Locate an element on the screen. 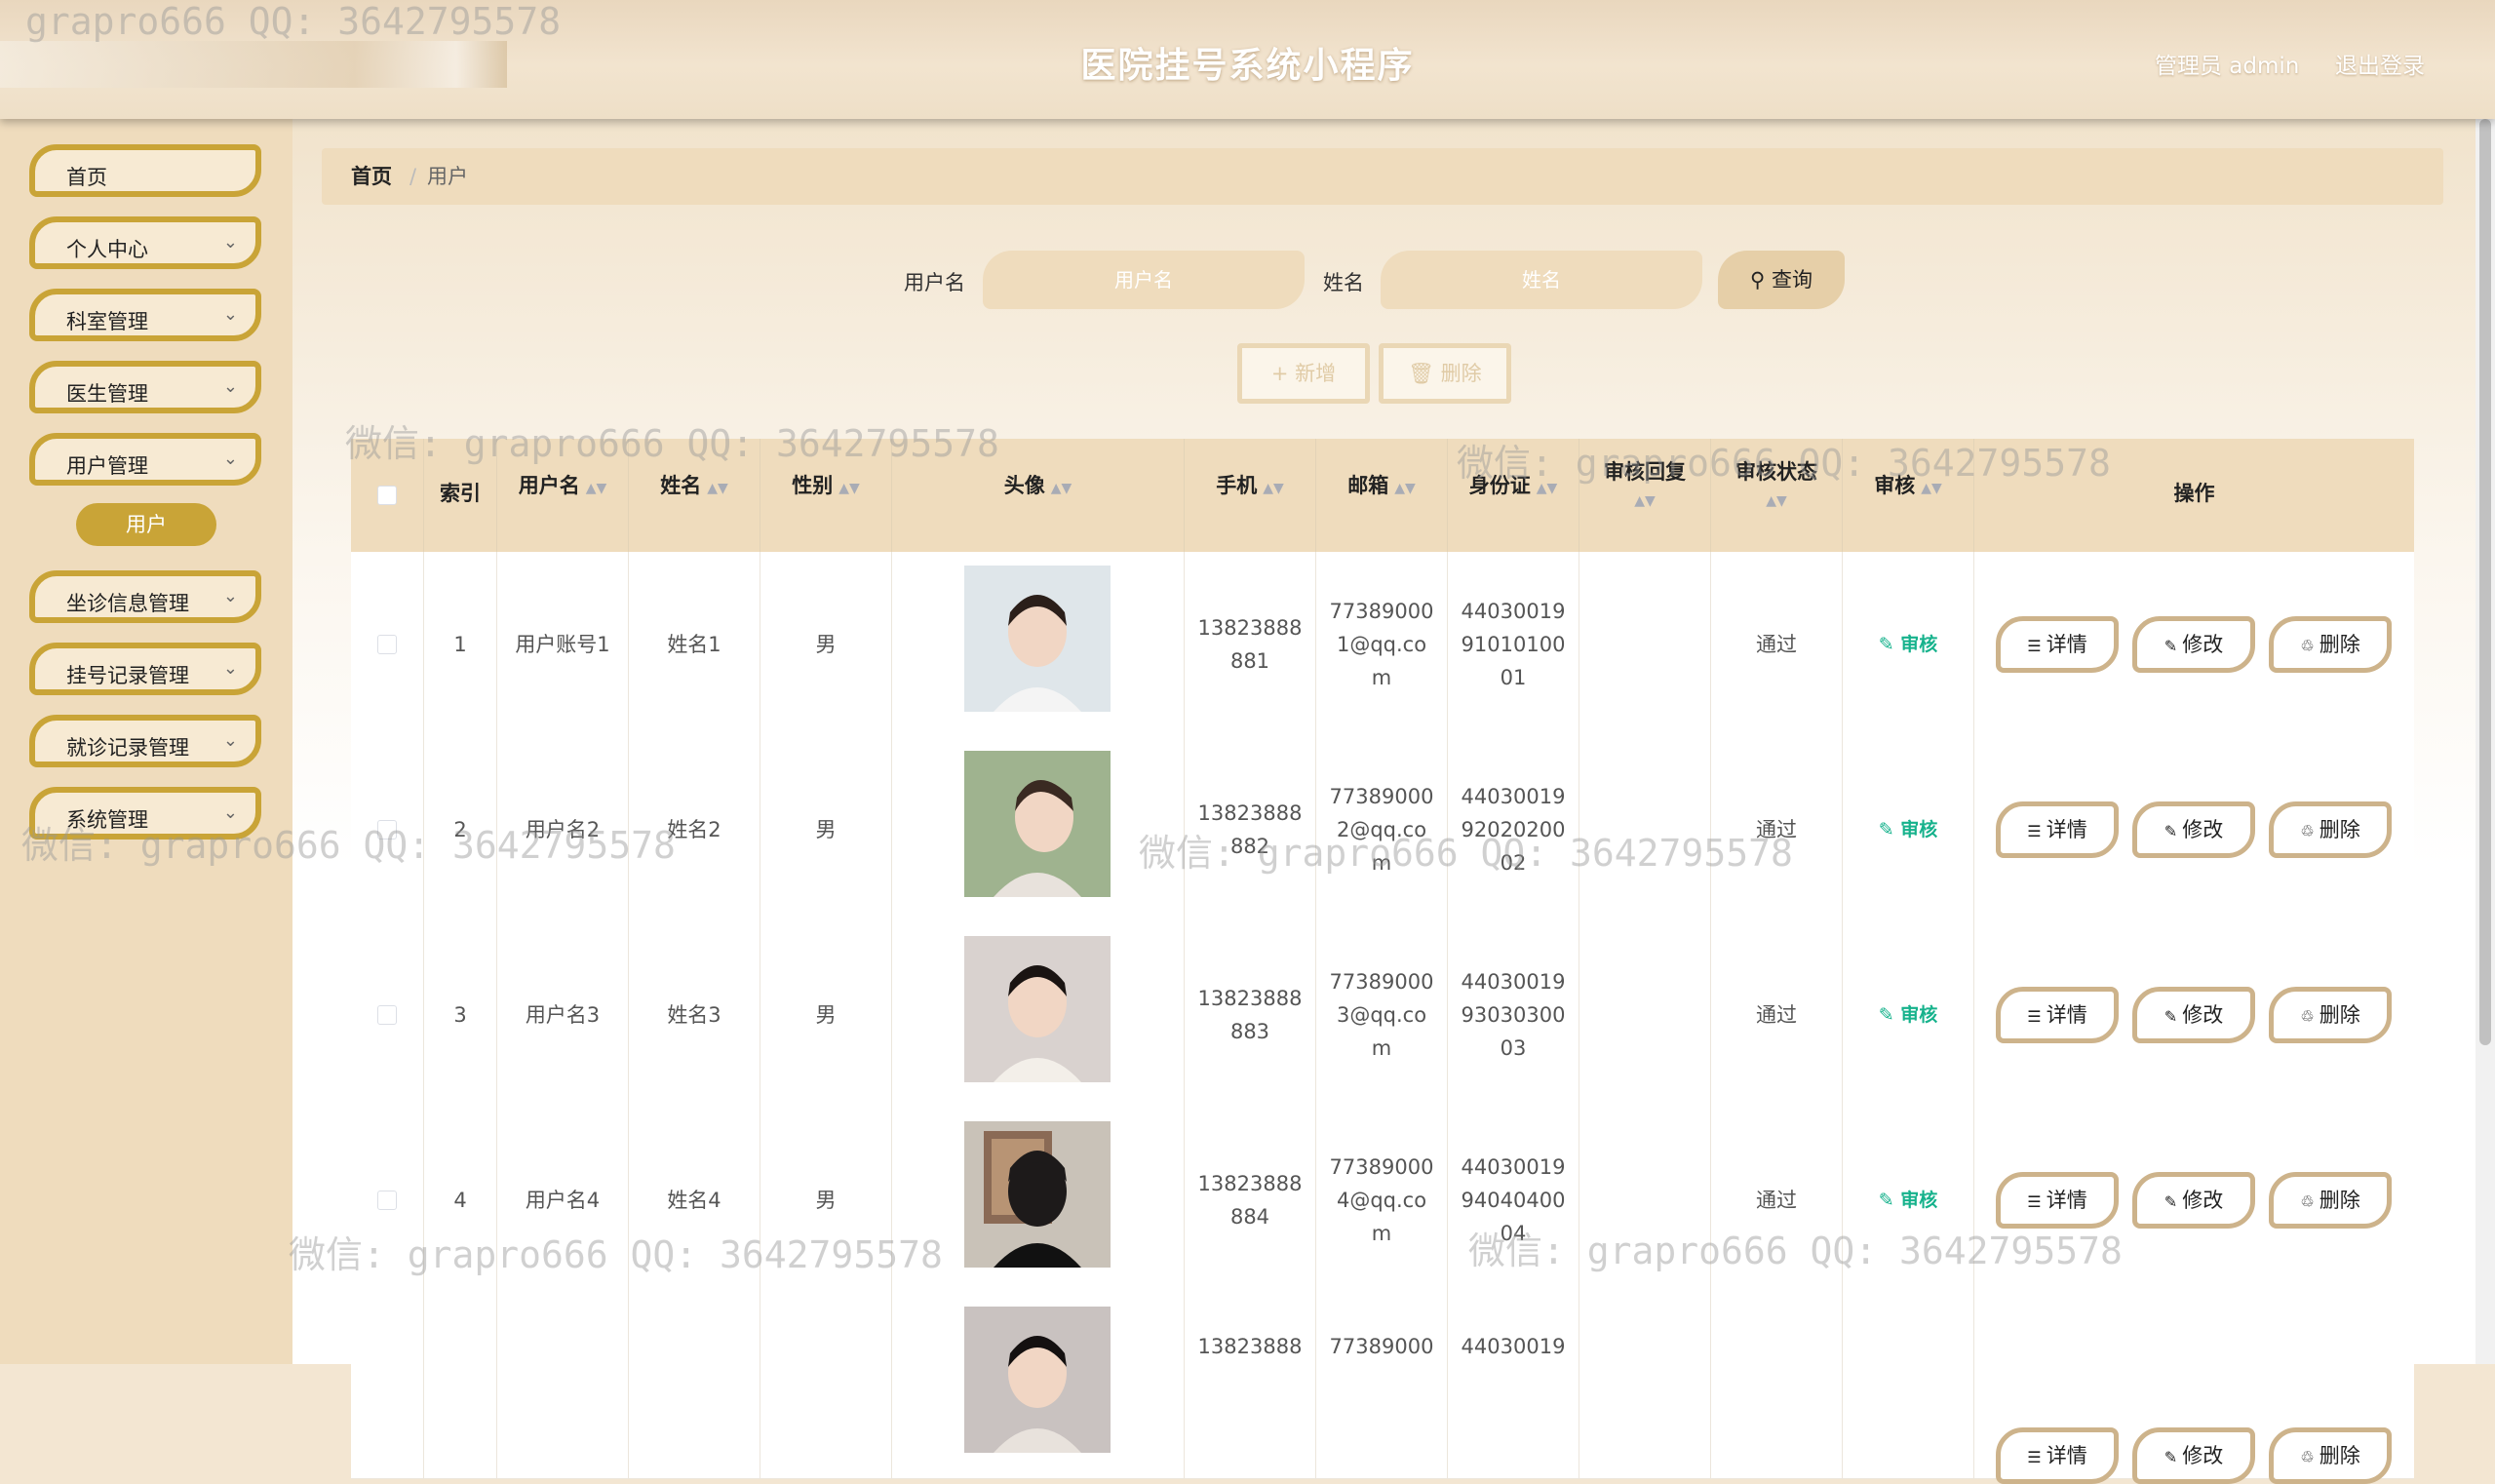 This screenshot has width=2495, height=1484. cell-idcard: 44030019 is located at coordinates (1513, 1385).